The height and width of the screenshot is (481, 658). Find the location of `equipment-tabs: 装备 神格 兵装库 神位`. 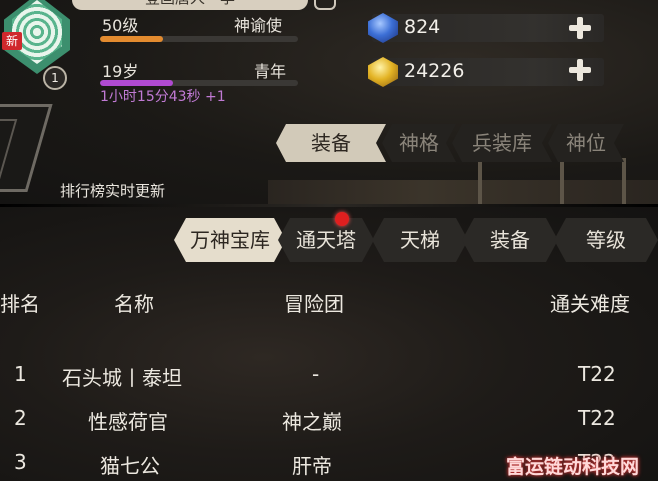

equipment-tabs: 装备 神格 兵装库 神位 is located at coordinates (467, 143).